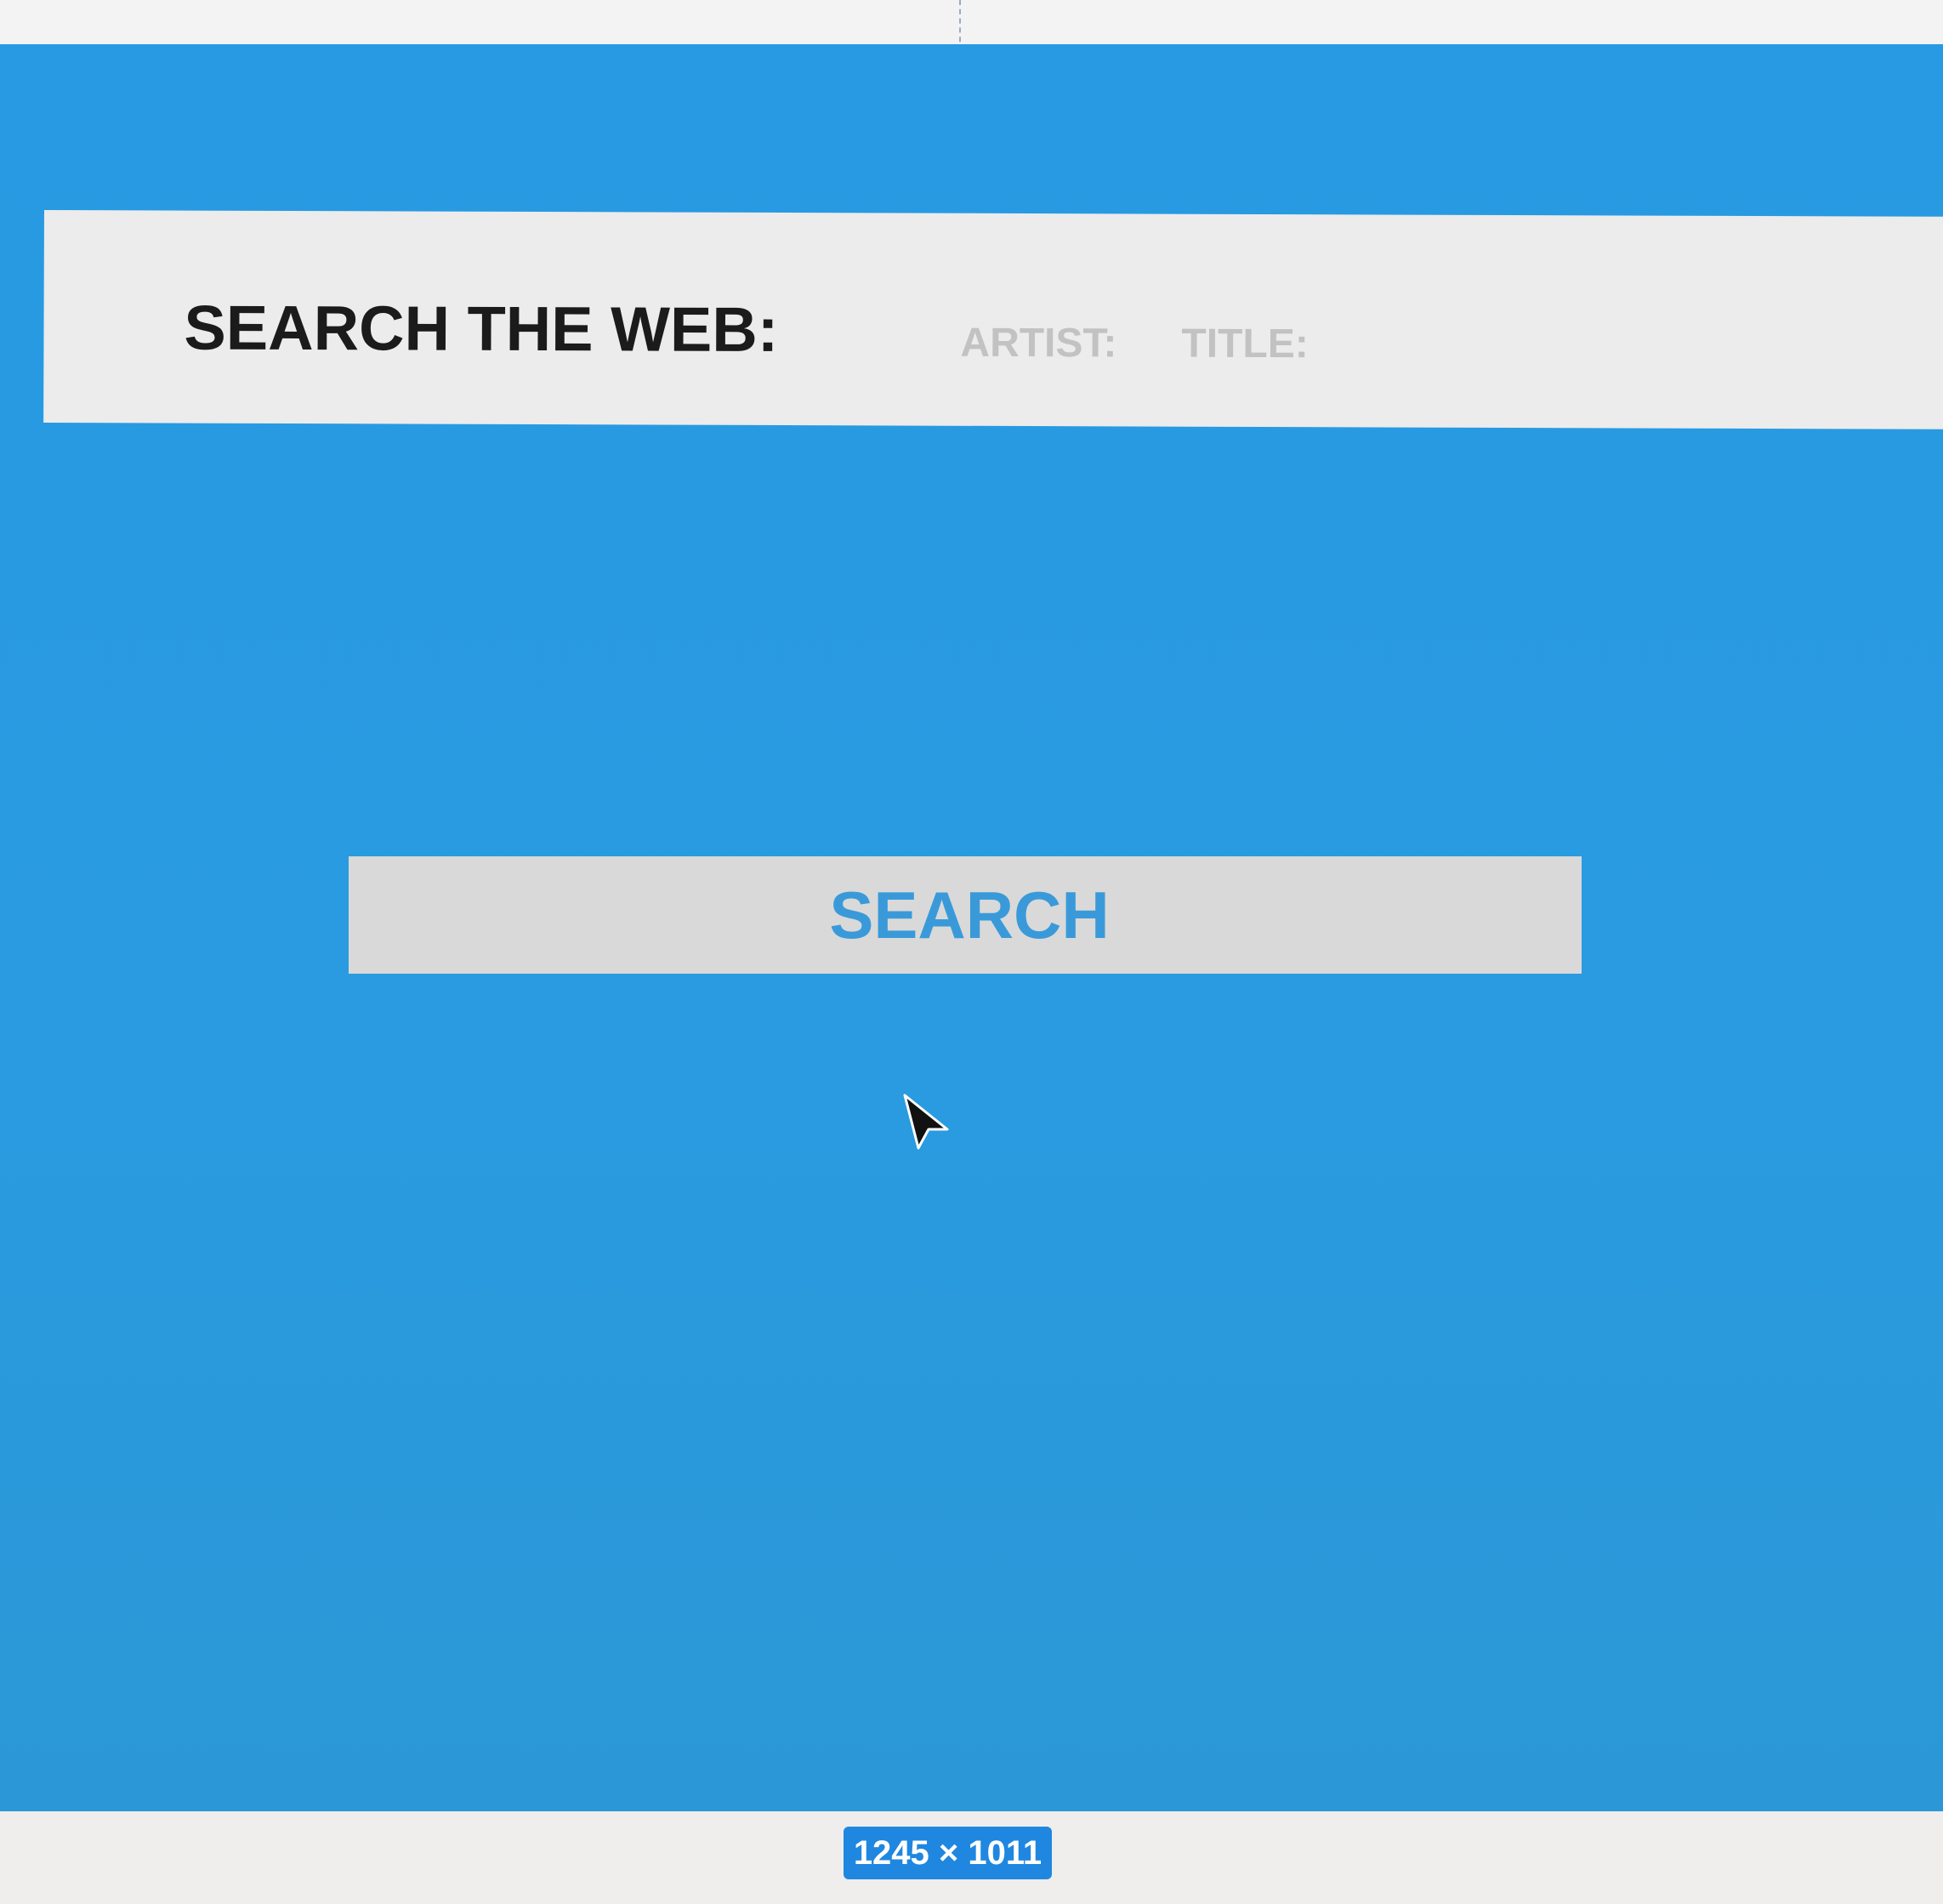 The height and width of the screenshot is (1904, 1943). I want to click on search-bar: SEARCH THE WEB:, so click(993, 319).